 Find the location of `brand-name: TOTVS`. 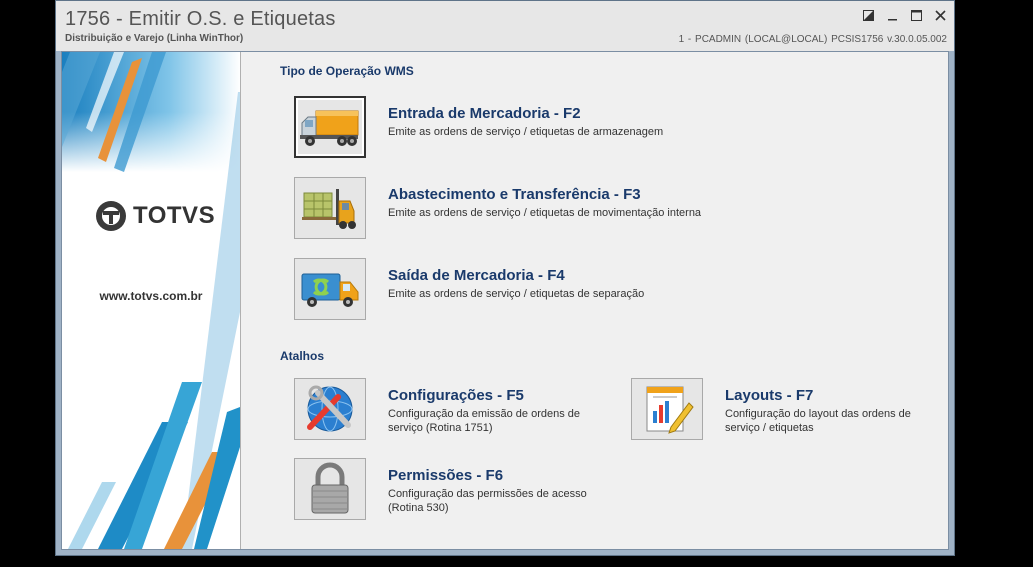

brand-name: TOTVS is located at coordinates (174, 215).